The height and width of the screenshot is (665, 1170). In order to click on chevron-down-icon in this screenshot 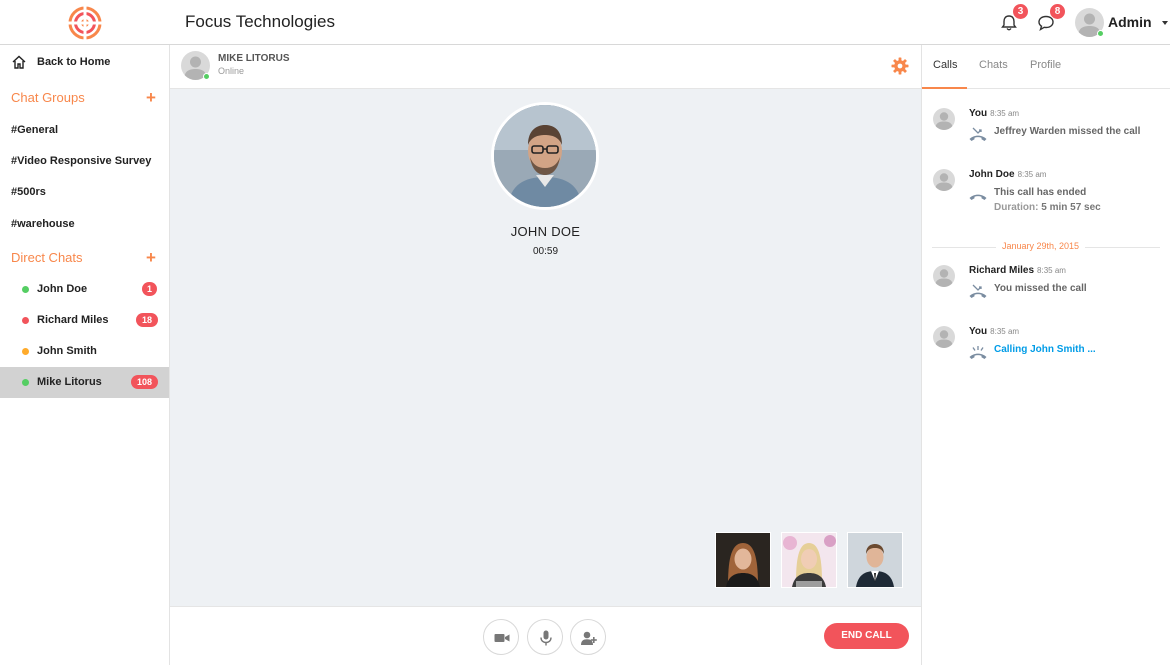, I will do `click(1165, 23)`.